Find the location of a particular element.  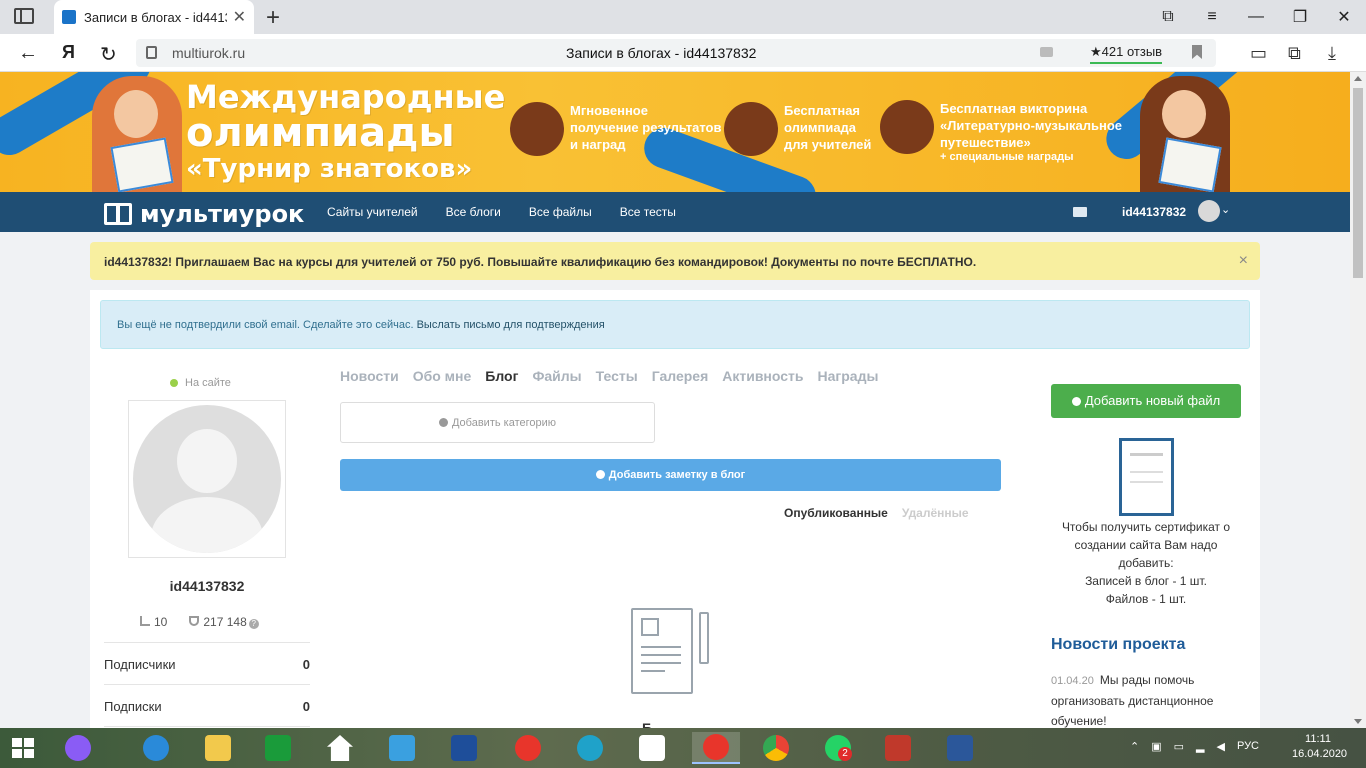

chevron-down-icon: ⌄ is located at coordinates (1225, 209).